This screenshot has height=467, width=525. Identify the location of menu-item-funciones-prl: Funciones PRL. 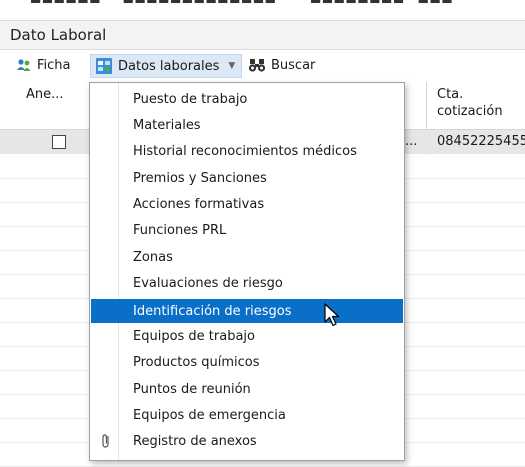
(247, 230).